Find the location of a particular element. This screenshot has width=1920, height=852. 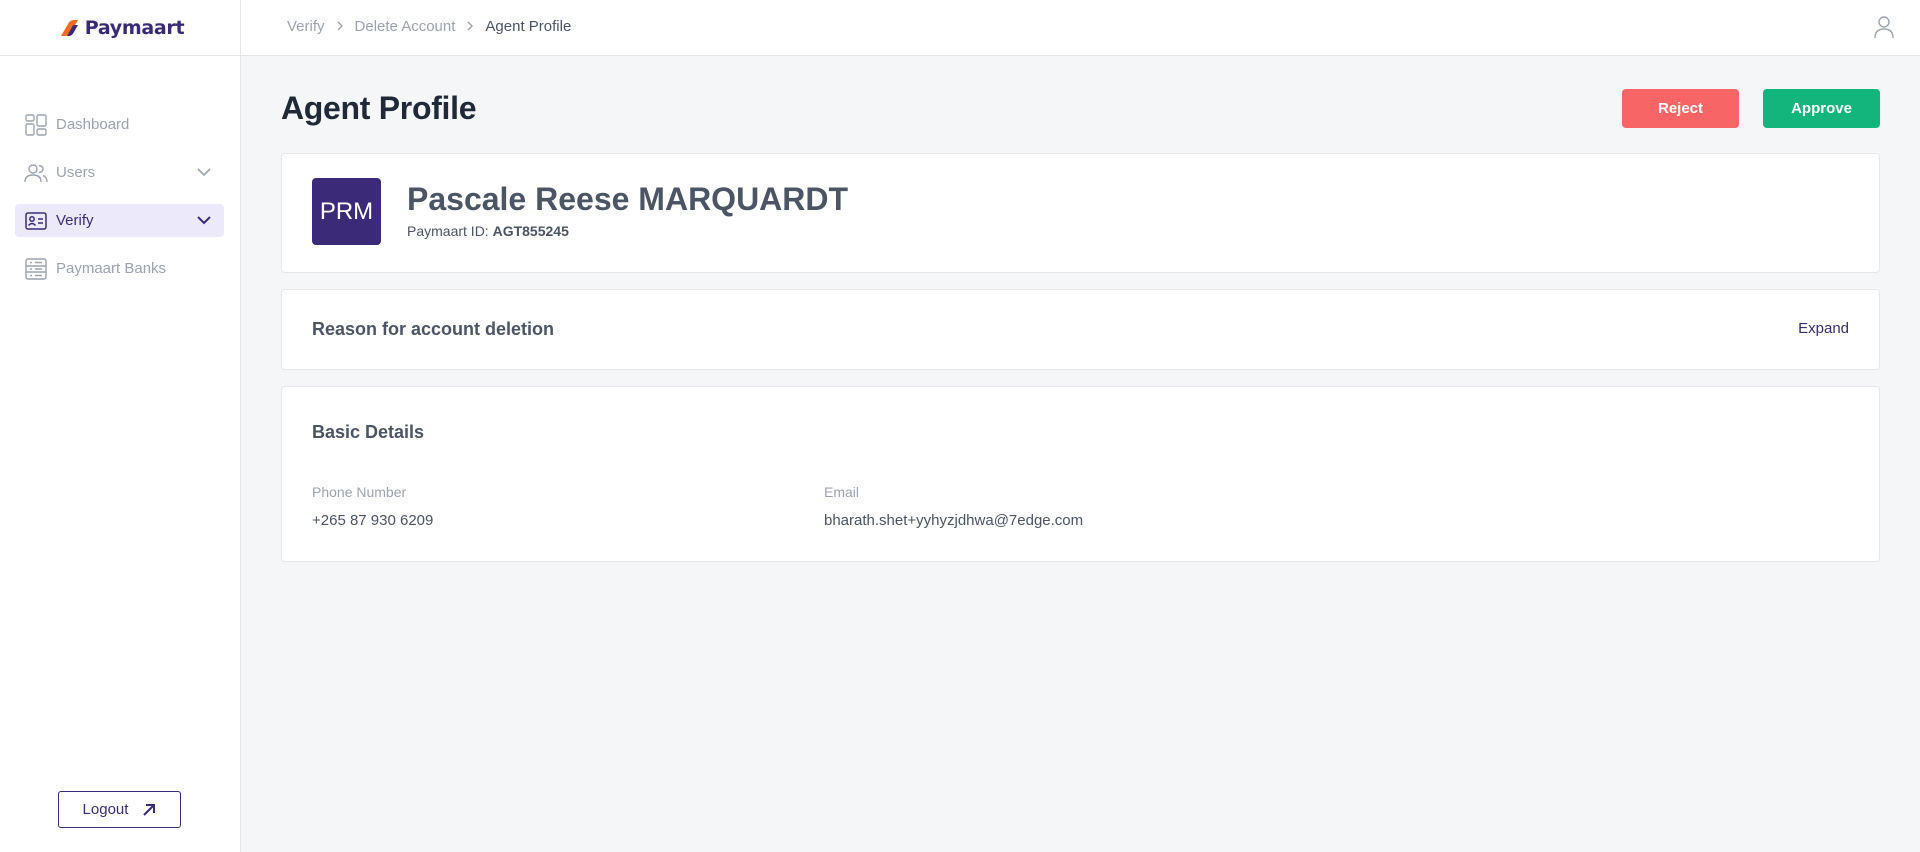

logout-label: Logout is located at coordinates (105, 809).